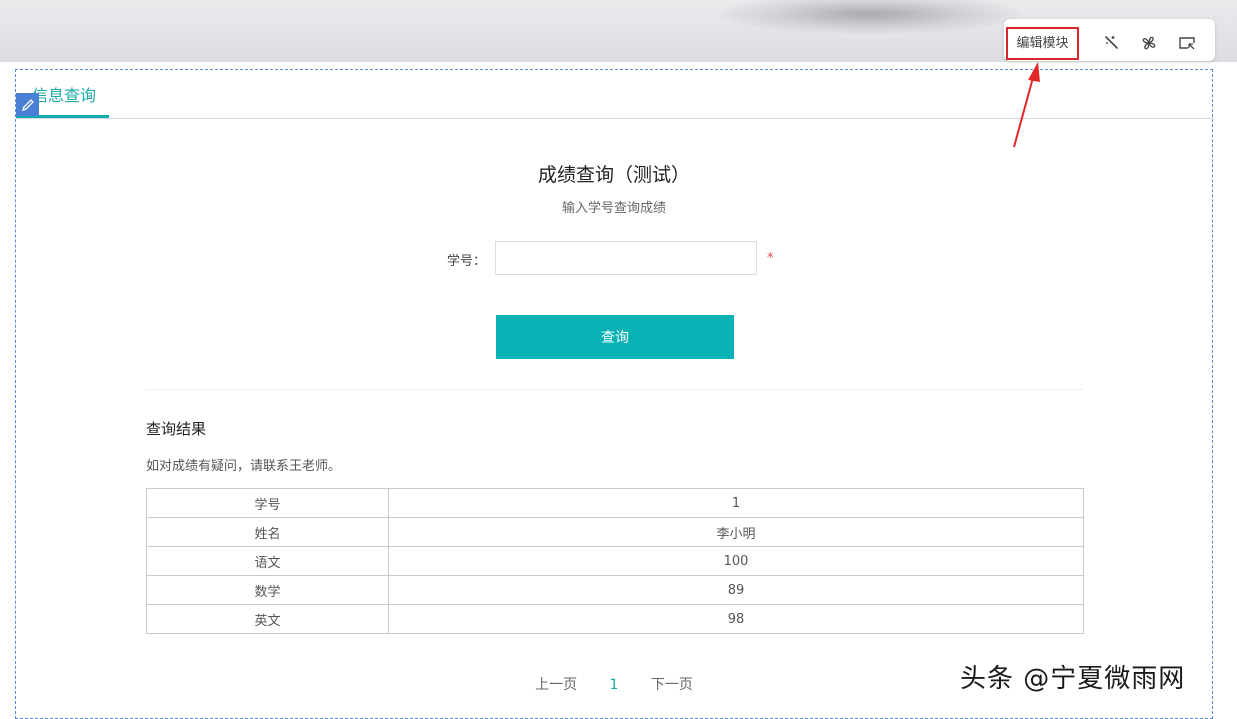 This screenshot has height=719, width=1237. Describe the element at coordinates (672, 685) in the screenshot. I see `next-page-link: 下一页` at that location.